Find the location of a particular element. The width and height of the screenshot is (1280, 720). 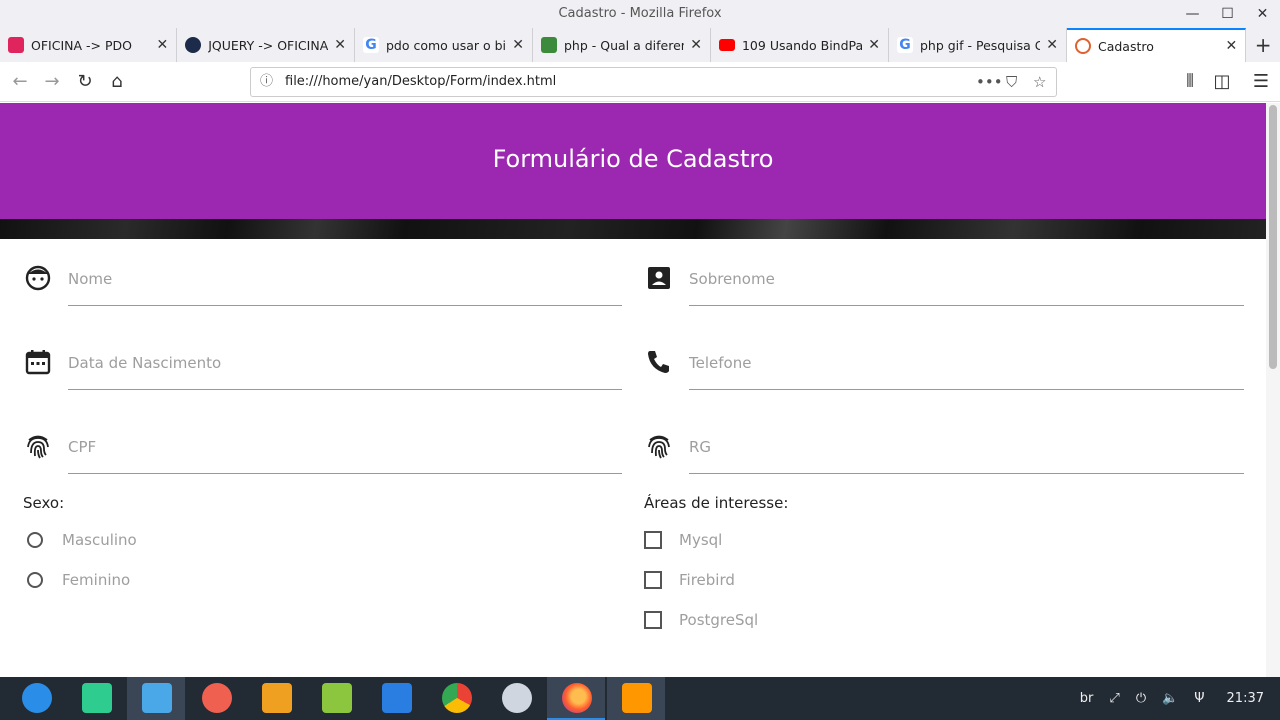

tab-jquery-oficina: JQUERY -> OFICINA ✕ is located at coordinates (266, 45).